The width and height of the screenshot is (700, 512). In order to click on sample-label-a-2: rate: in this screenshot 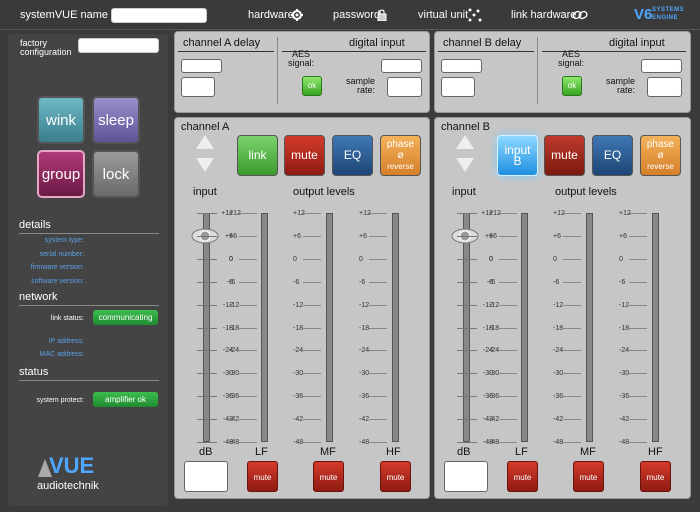, I will do `click(365, 90)`.